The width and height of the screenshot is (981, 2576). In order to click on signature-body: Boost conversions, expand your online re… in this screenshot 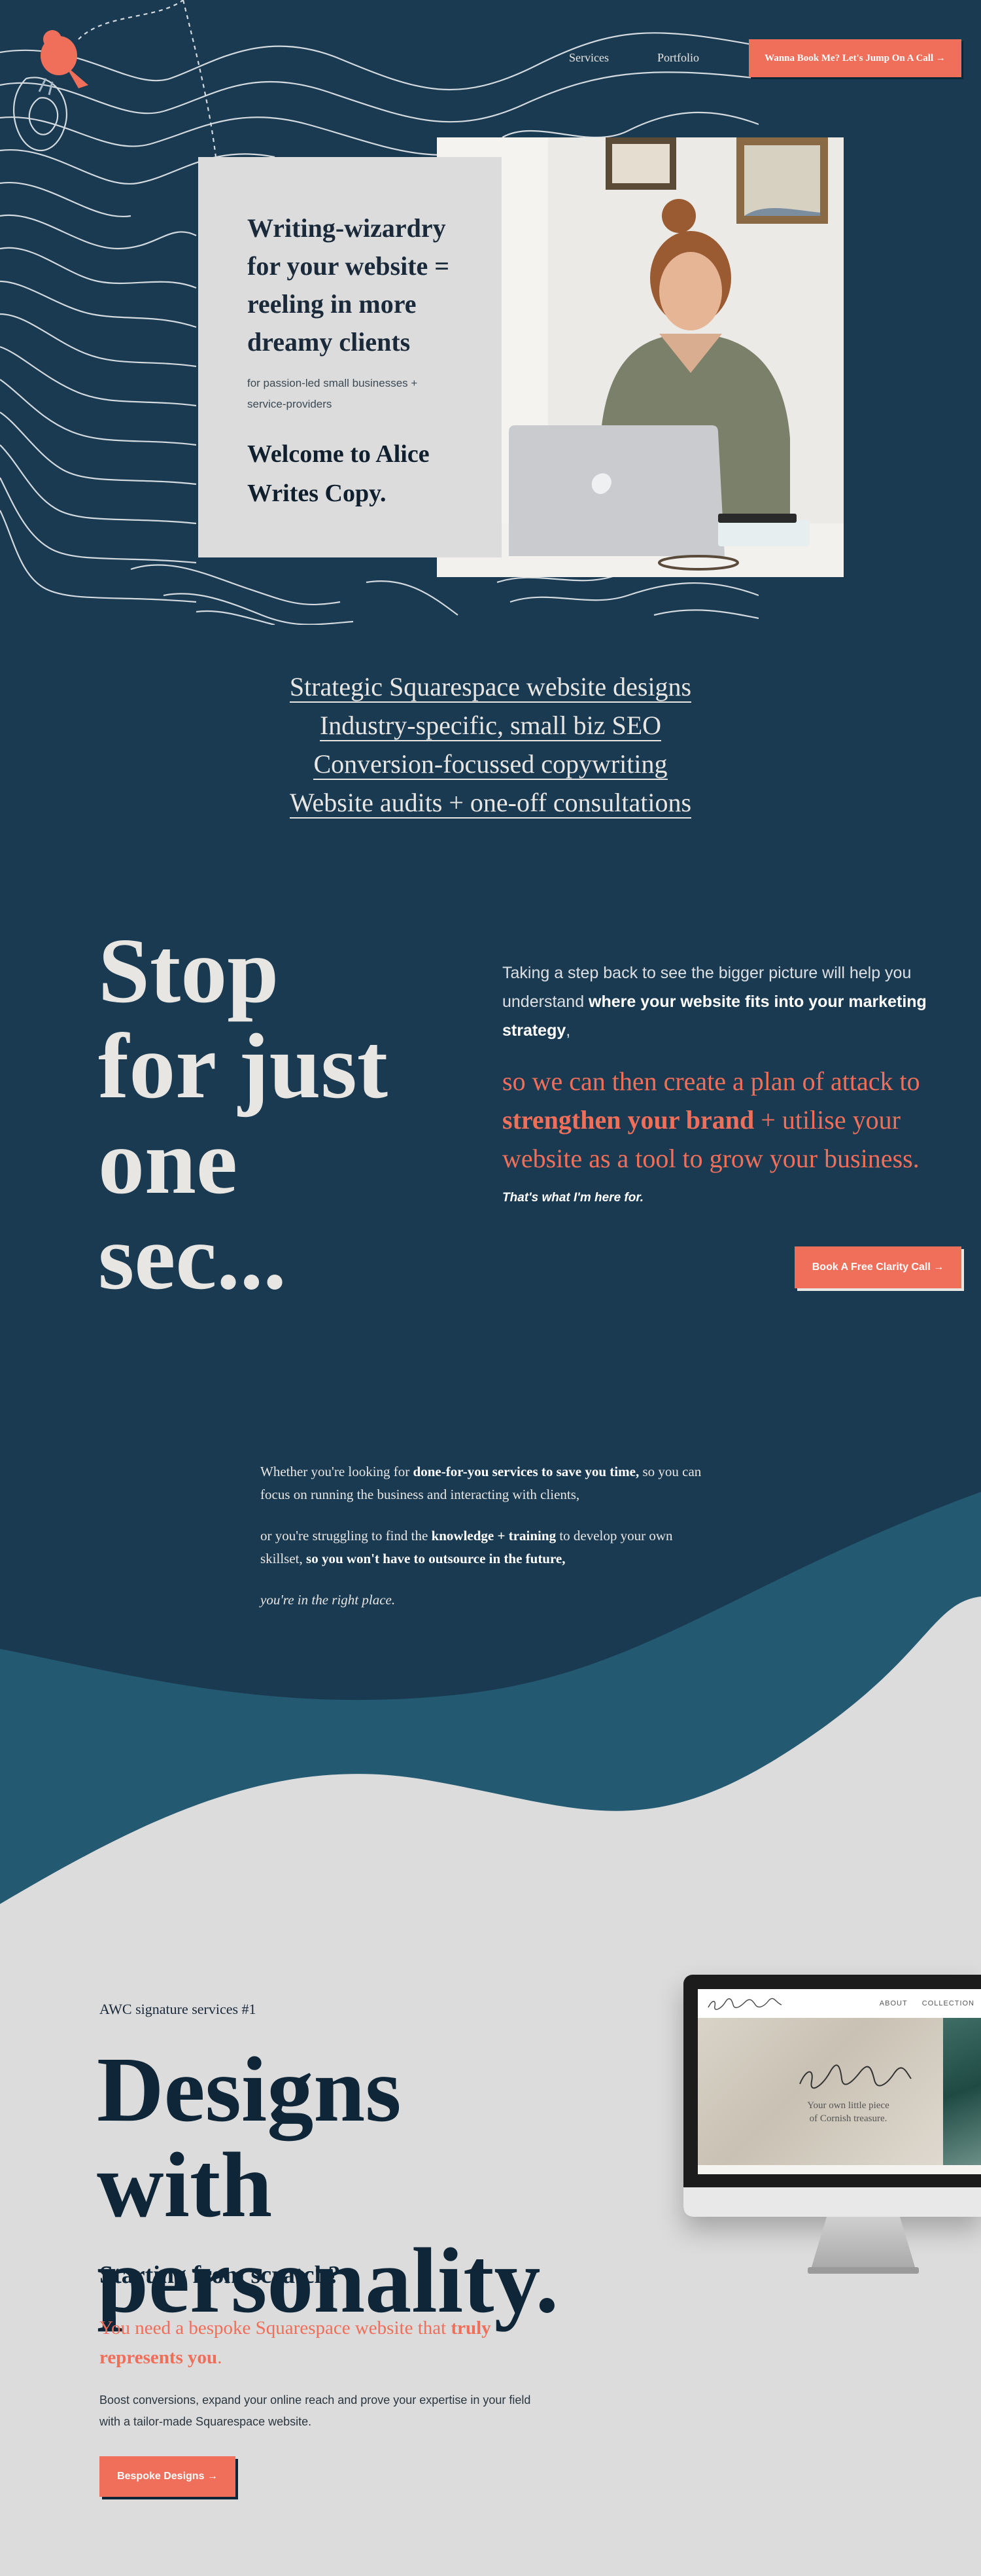, I will do `click(315, 2410)`.